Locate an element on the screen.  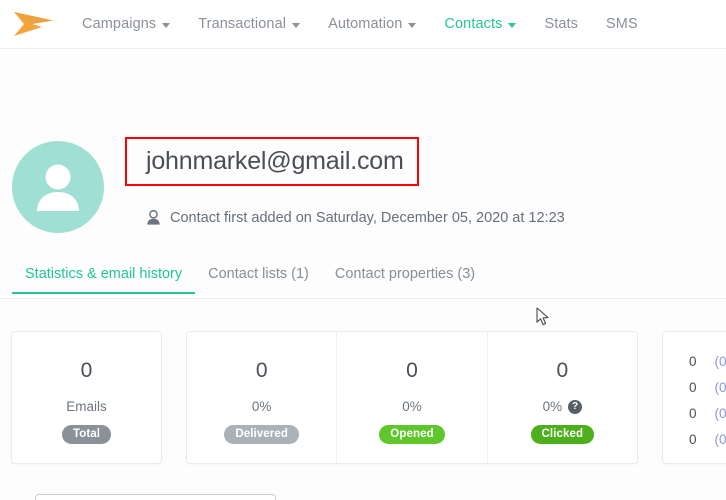
stat-card-total: 0 Emails Total is located at coordinates (86, 397).